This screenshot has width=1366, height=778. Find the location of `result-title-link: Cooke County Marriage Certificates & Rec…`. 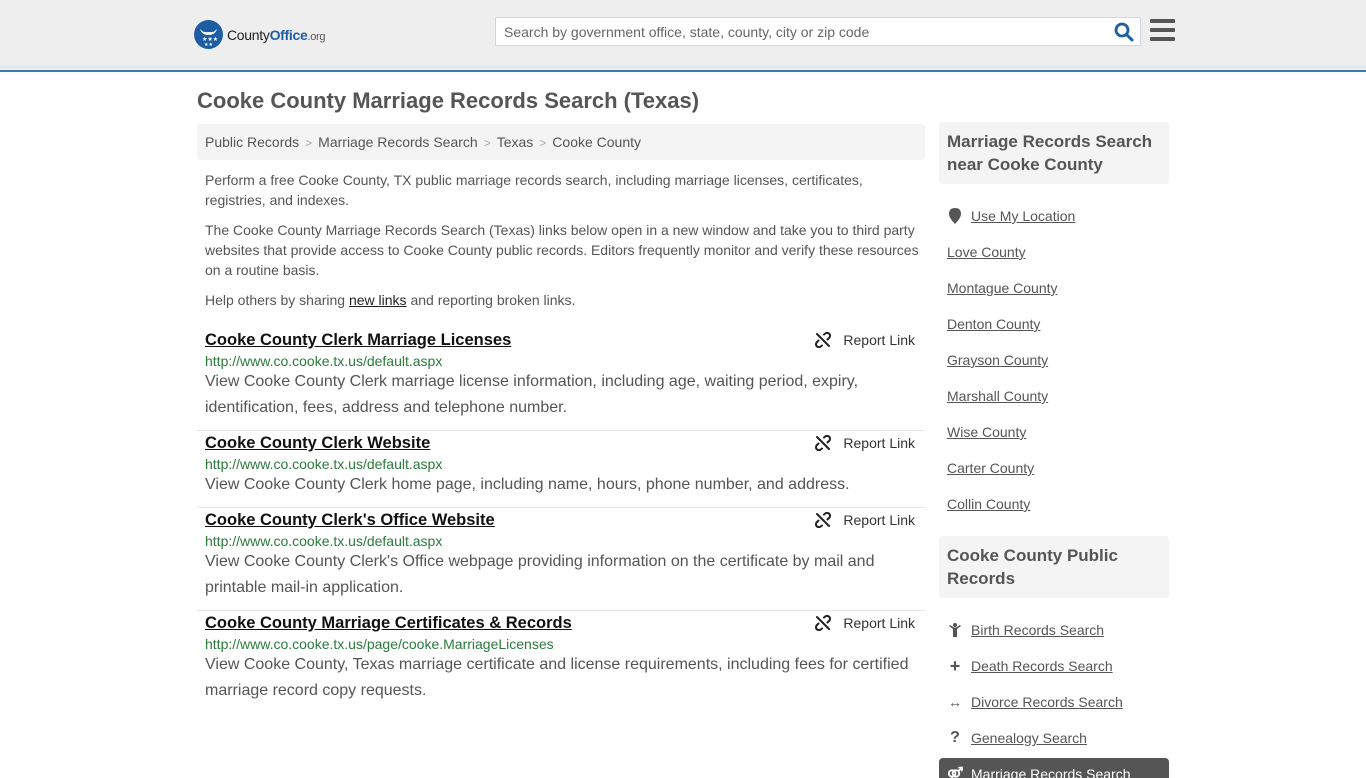

result-title-link: Cooke County Marriage Certificates & Rec… is located at coordinates (388, 623).